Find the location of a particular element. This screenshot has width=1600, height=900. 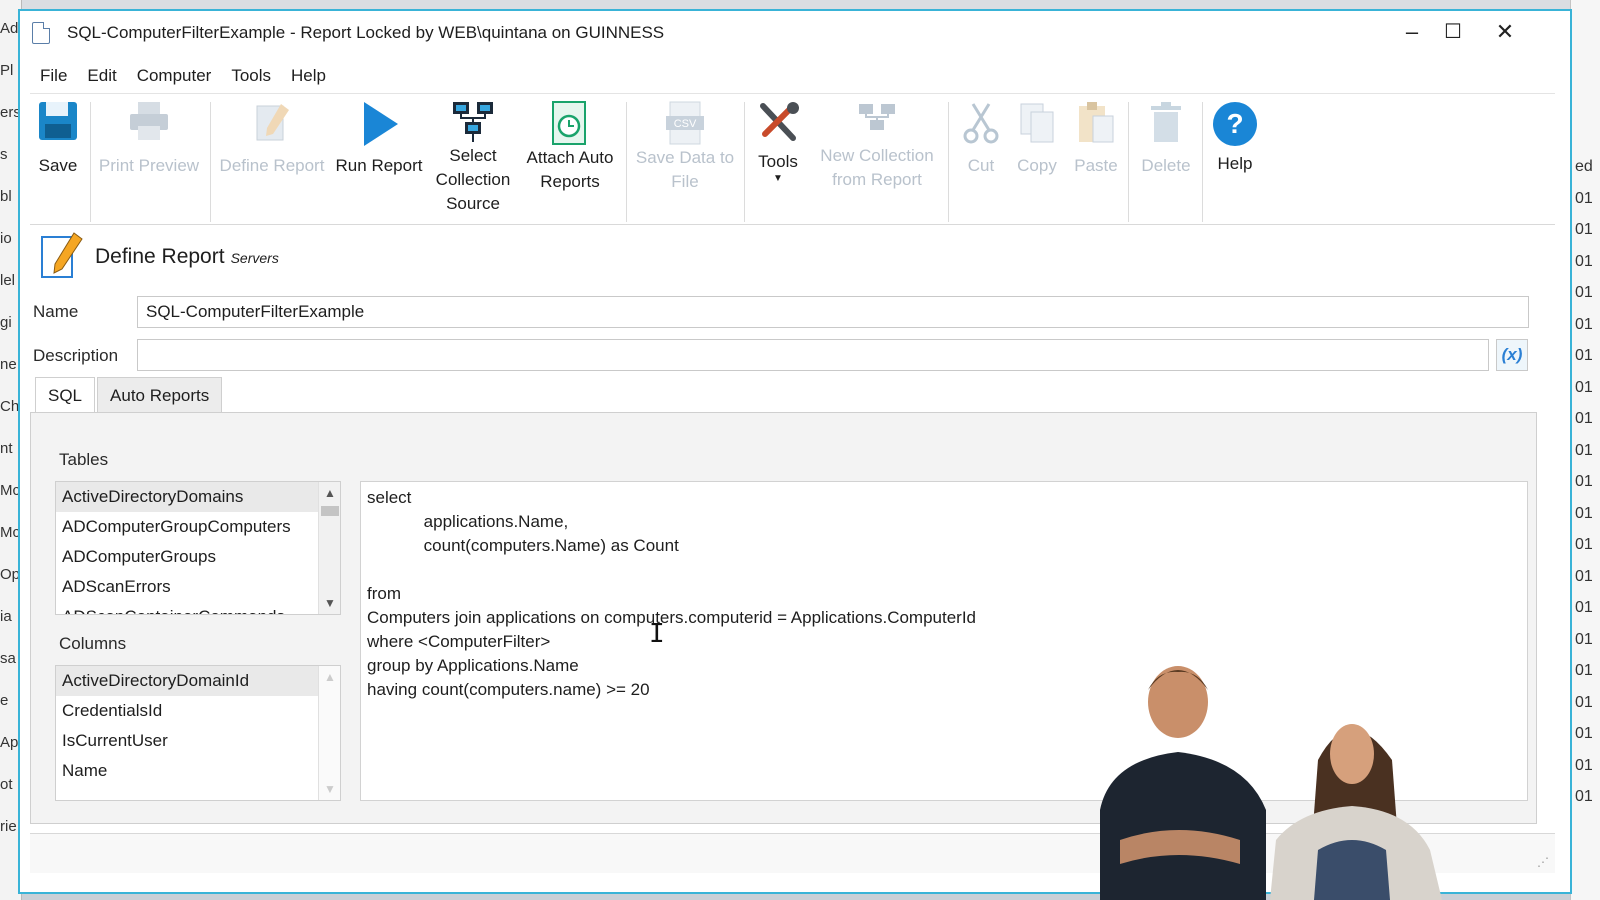

list-item: ADScanContainerCommands is located at coordinates (198, 608).